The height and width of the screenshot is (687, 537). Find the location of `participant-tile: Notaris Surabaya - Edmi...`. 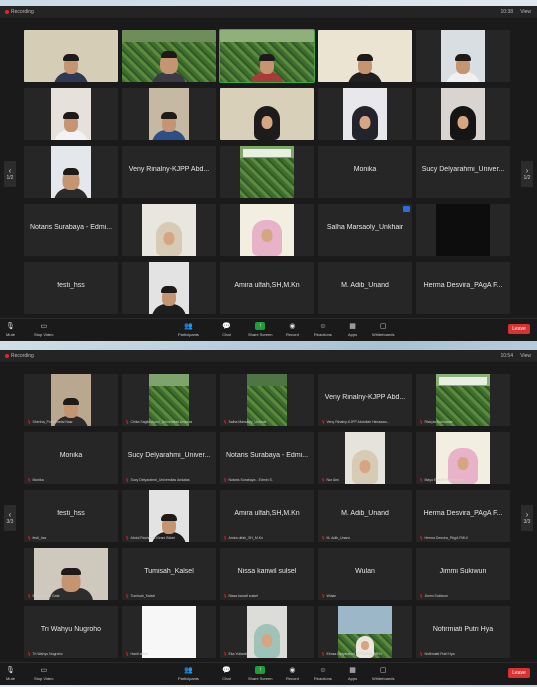

participant-tile: Notaris Surabaya - Edmi... is located at coordinates (71, 230).